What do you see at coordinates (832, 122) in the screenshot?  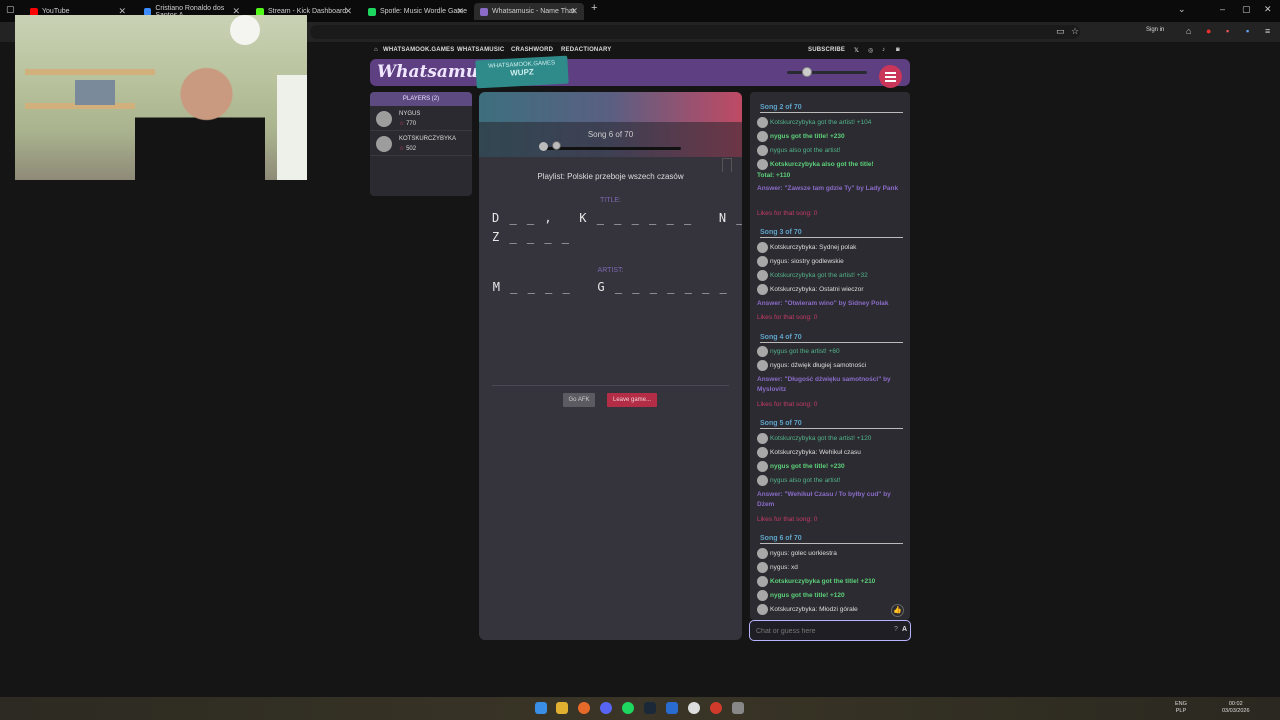 I see `chat-message: Kotskurczybyka got the artist! +104` at bounding box center [832, 122].